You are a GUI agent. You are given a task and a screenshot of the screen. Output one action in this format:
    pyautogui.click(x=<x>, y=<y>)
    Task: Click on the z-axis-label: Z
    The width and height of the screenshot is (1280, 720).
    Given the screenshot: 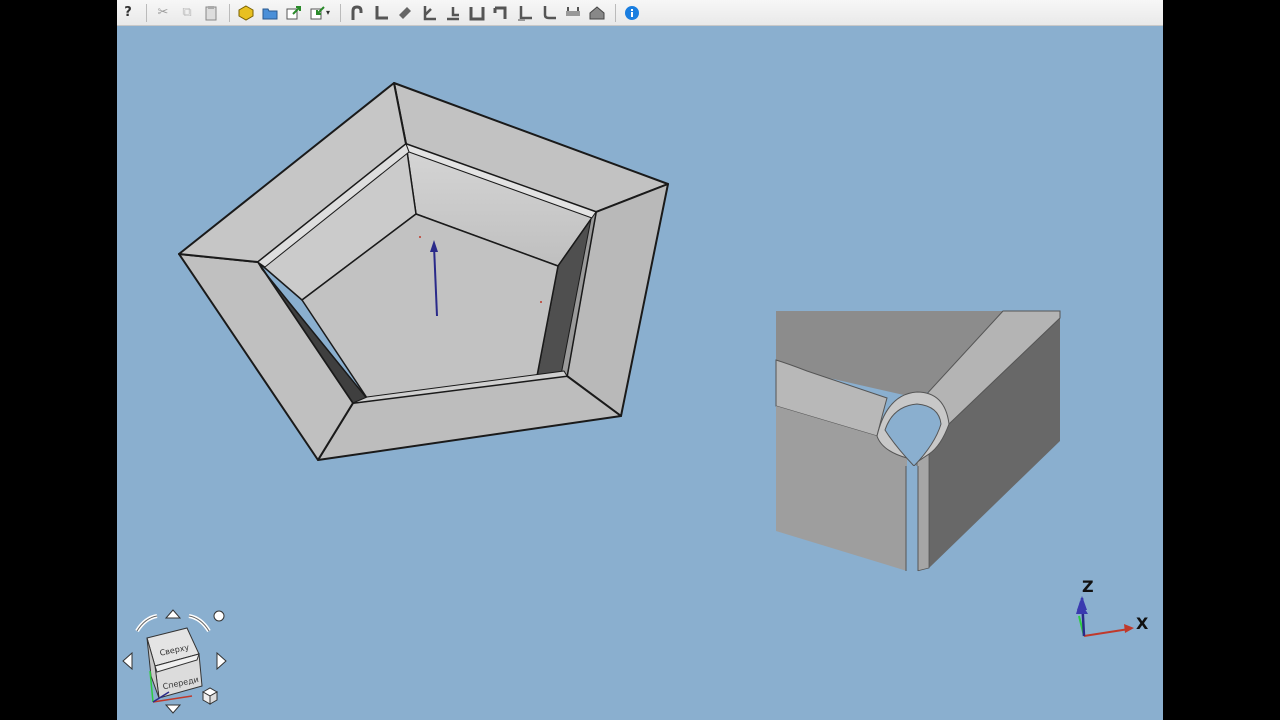 What is the action you would take?
    pyautogui.click(x=1088, y=586)
    